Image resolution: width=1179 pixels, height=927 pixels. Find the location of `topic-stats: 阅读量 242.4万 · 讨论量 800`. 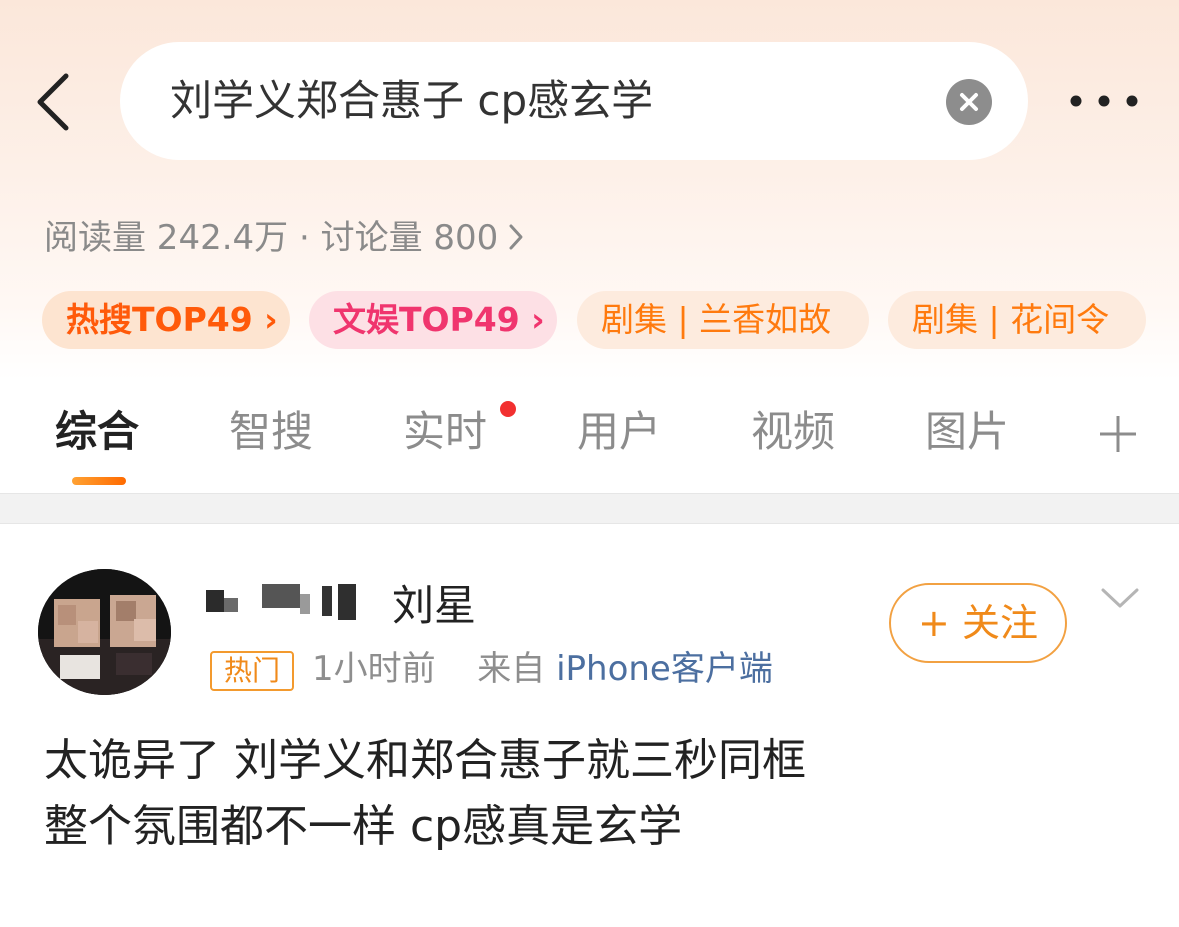

topic-stats: 阅读量 242.4万 · 讨论量 800 is located at coordinates (284, 238).